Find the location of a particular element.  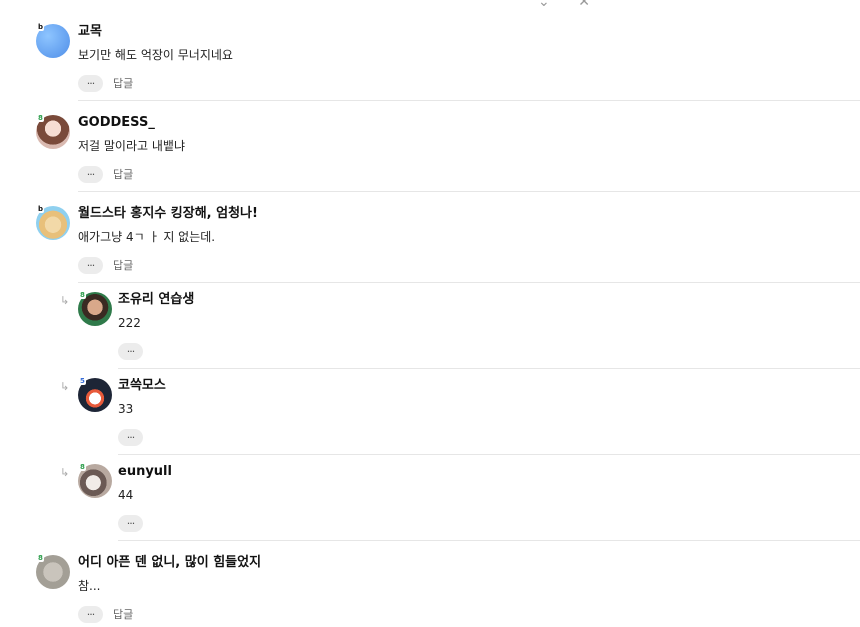

comment-body: 어디 아픈 덴 없니, 많이 힘들었지 참... ··· 답글 is located at coordinates (469, 589).